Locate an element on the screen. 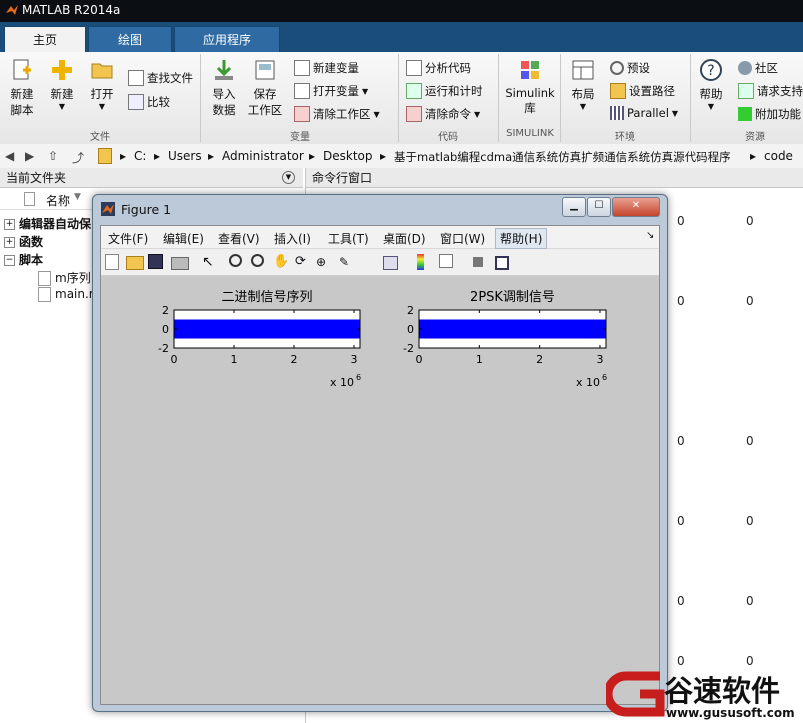  tab-apps: 应用程序 is located at coordinates (227, 39).